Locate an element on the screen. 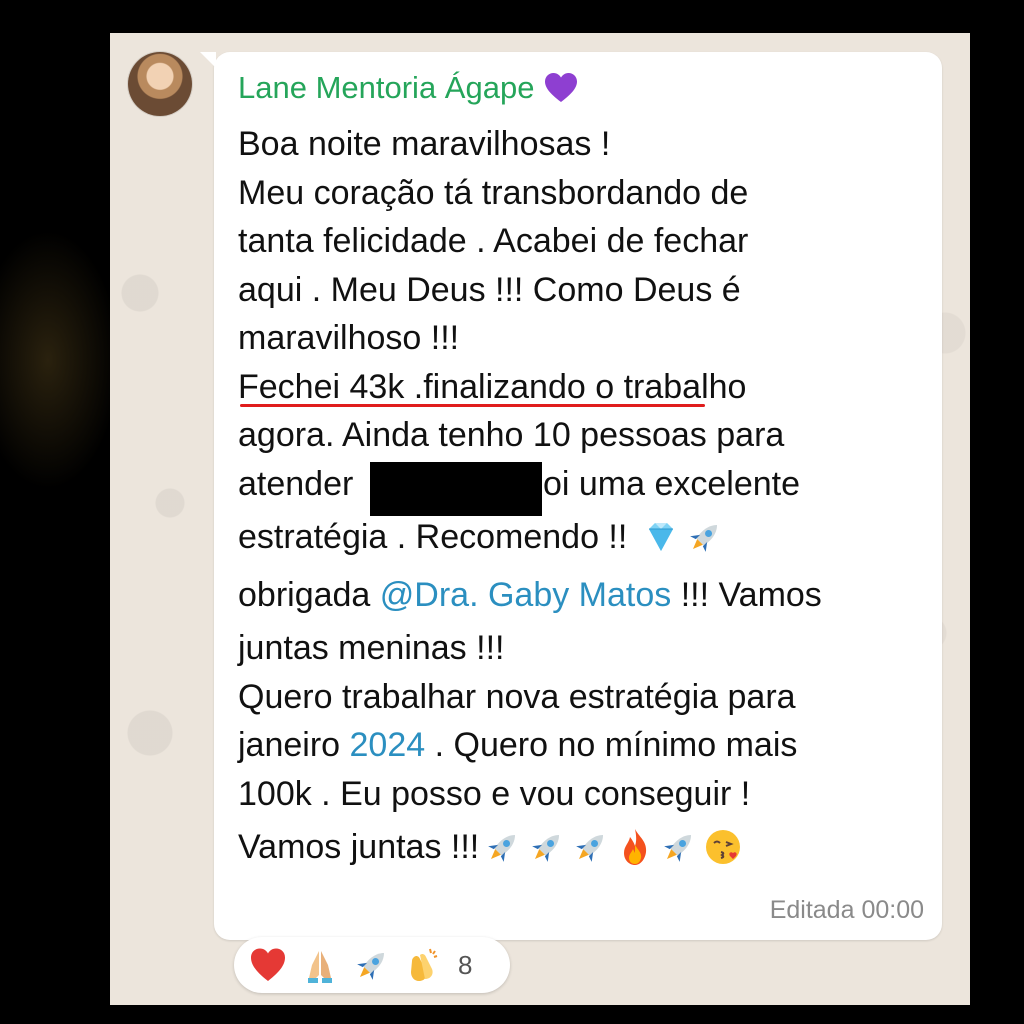 The image size is (1024, 1024). kissing-face-icon is located at coordinates (723, 847).